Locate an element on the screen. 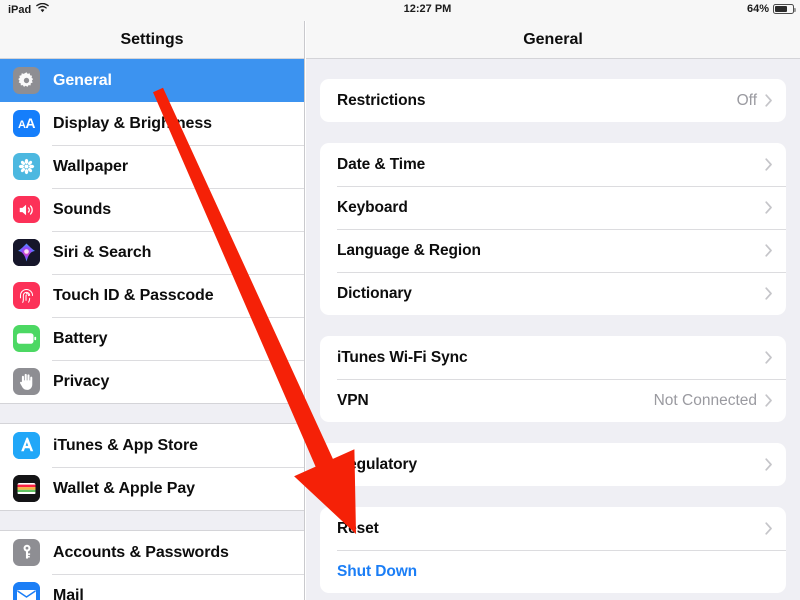 This screenshot has width=800, height=600. sidebar-item-itunes-app-store: iTunes & App Store is located at coordinates (152, 445).